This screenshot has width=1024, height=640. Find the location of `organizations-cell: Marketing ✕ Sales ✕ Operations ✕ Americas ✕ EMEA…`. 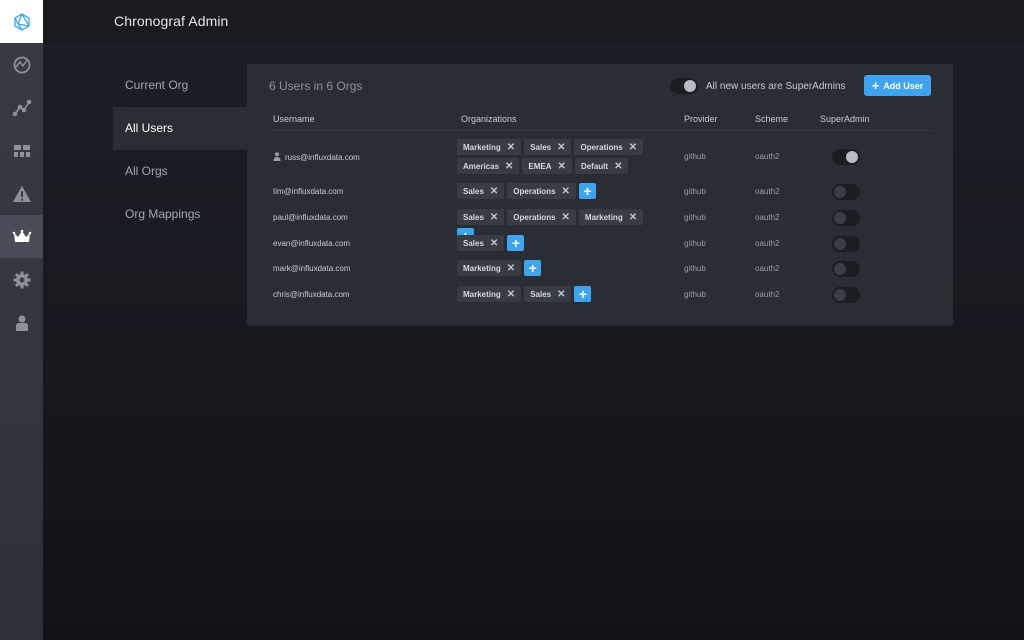

organizations-cell: Marketing ✕ Sales ✕ Operations ✕ Americas ✕ EMEA… is located at coordinates (552, 156).